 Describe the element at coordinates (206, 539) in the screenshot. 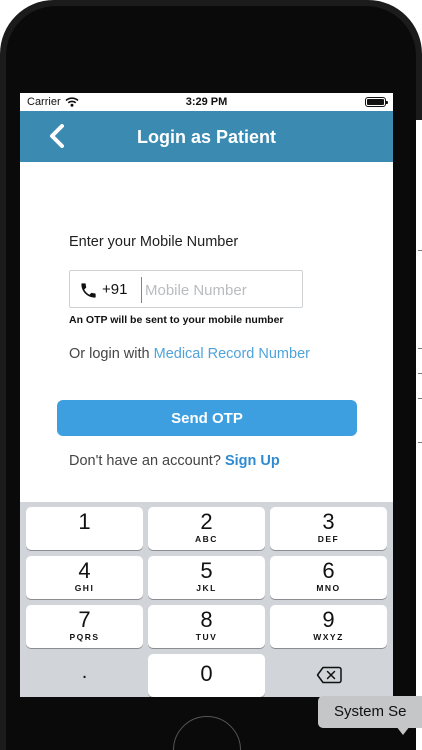

I see `key-letters: ABC` at that location.